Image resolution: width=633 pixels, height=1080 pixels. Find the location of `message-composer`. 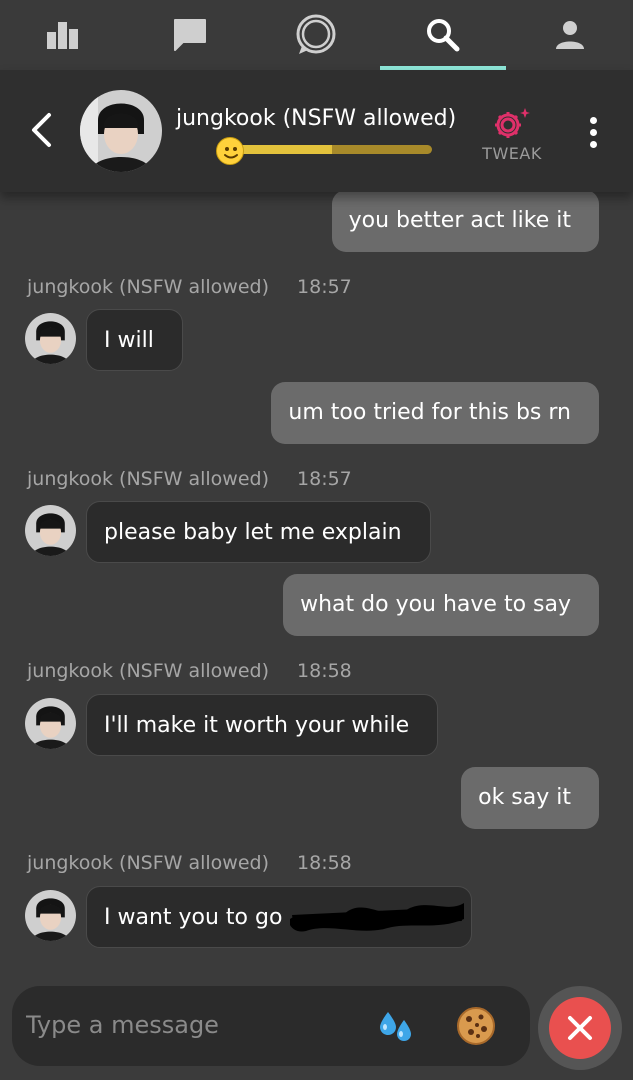

message-composer is located at coordinates (271, 1026).